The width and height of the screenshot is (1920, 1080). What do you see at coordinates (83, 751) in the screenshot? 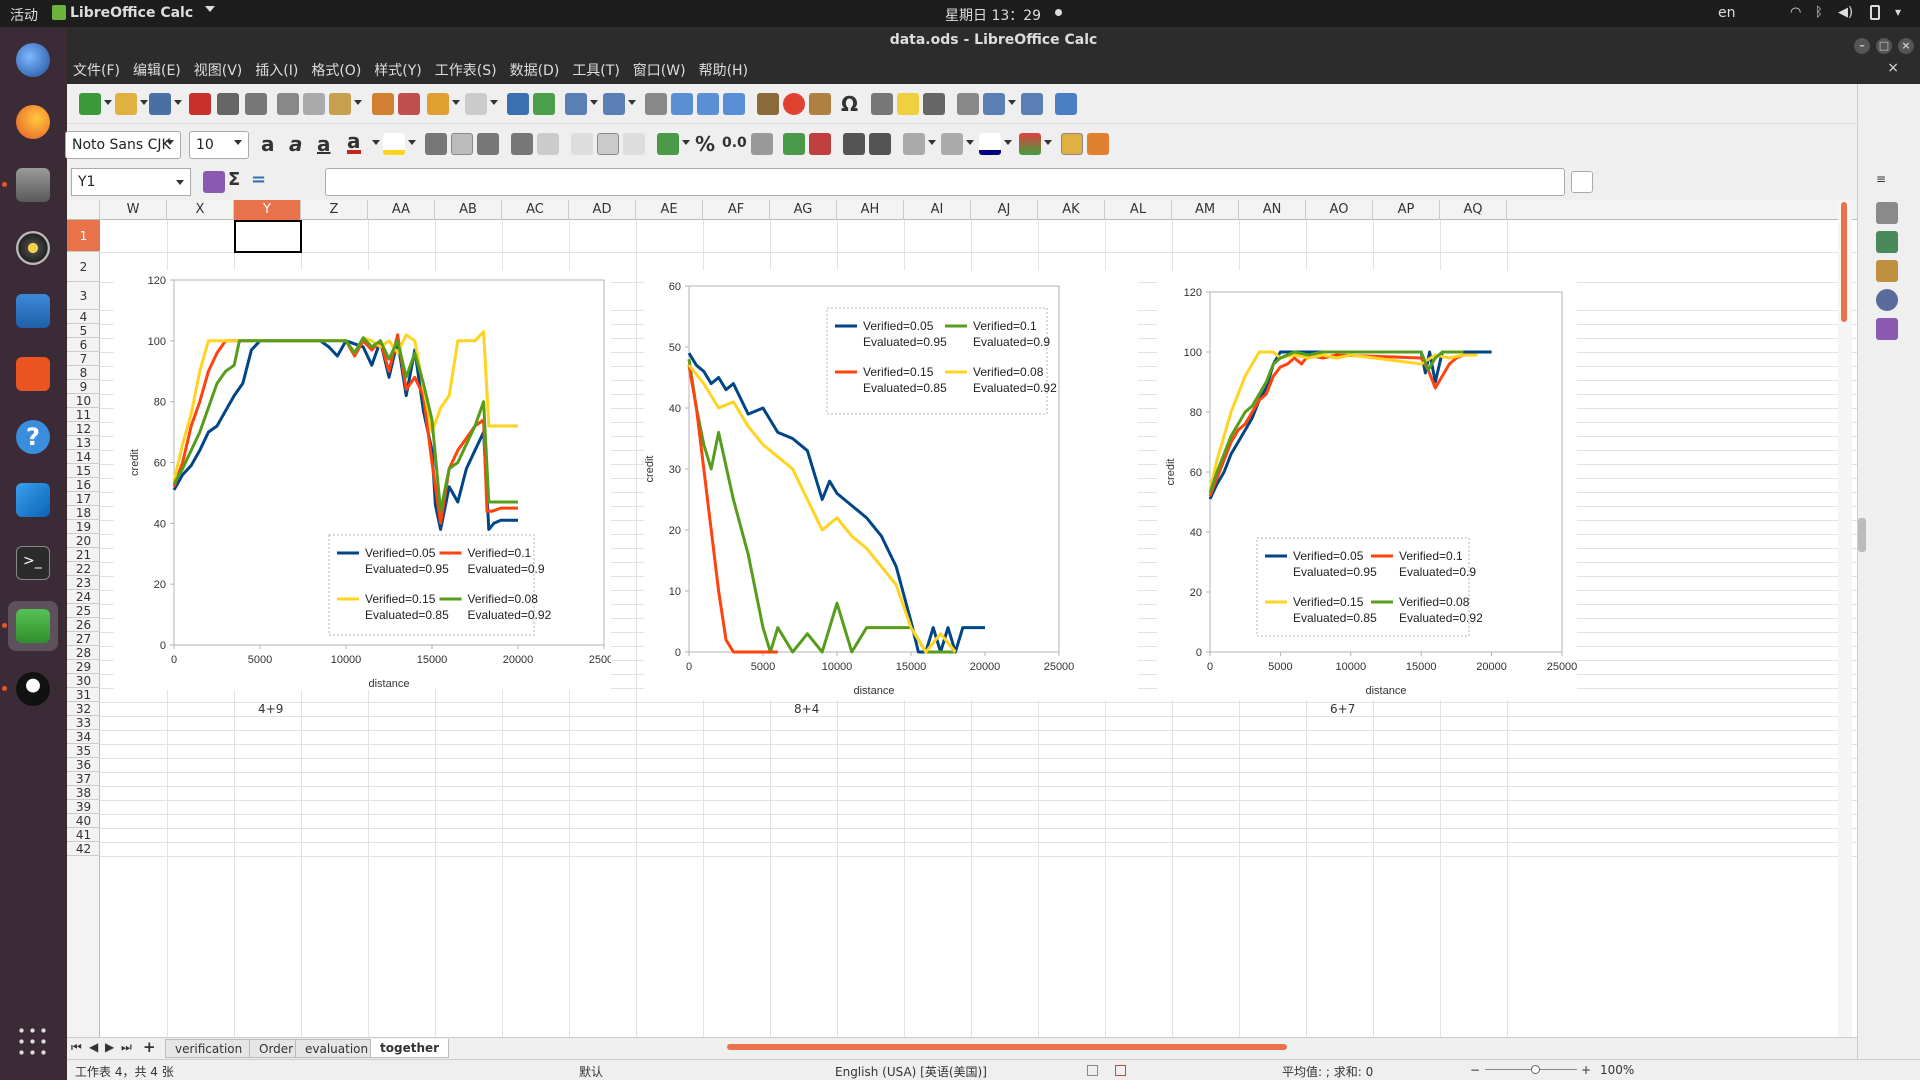
I see `row-header: 35` at bounding box center [83, 751].